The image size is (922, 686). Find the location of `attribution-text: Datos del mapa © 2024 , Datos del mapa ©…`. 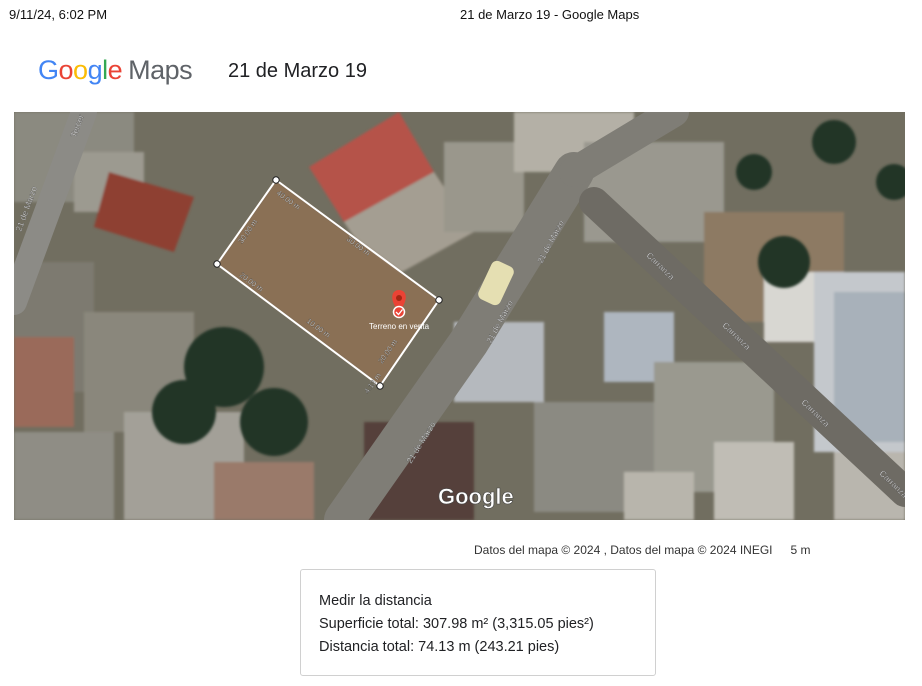

attribution-text: Datos del mapa © 2024 , Datos del mapa ©… is located at coordinates (623, 550).